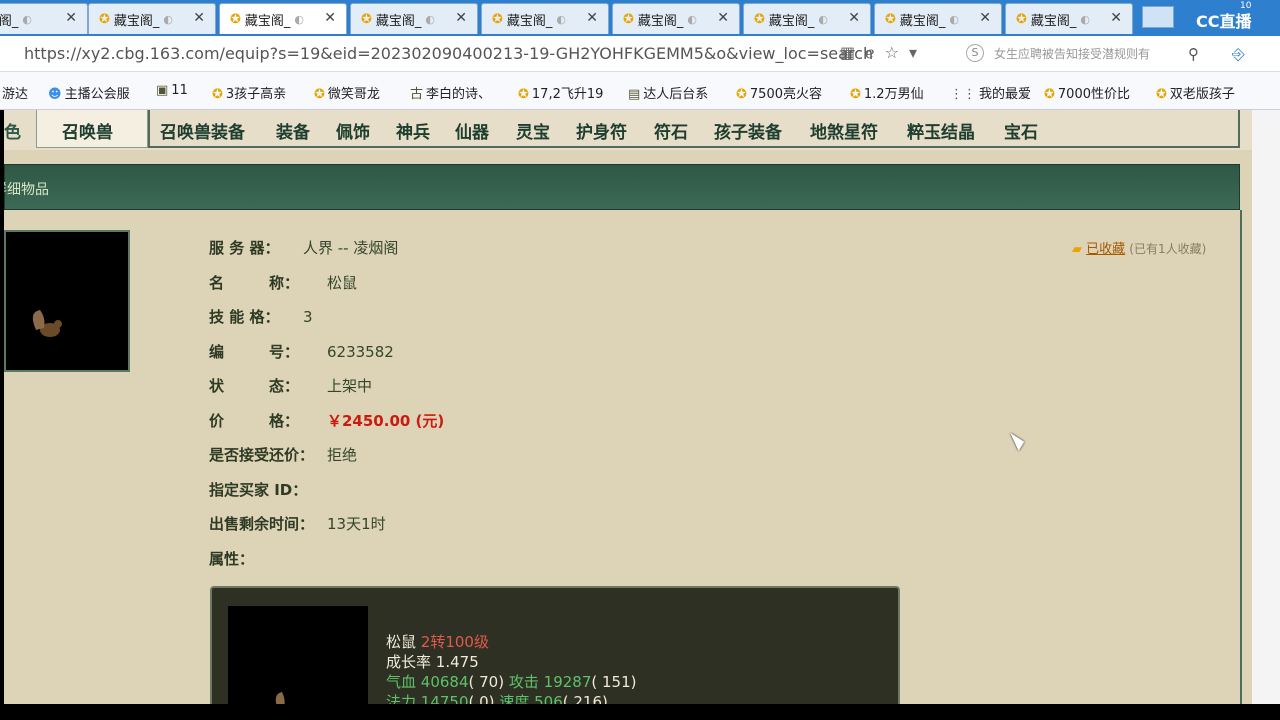 This screenshot has width=1280, height=720. What do you see at coordinates (353, 130) in the screenshot?
I see `nav-tab: 佩饰` at bounding box center [353, 130].